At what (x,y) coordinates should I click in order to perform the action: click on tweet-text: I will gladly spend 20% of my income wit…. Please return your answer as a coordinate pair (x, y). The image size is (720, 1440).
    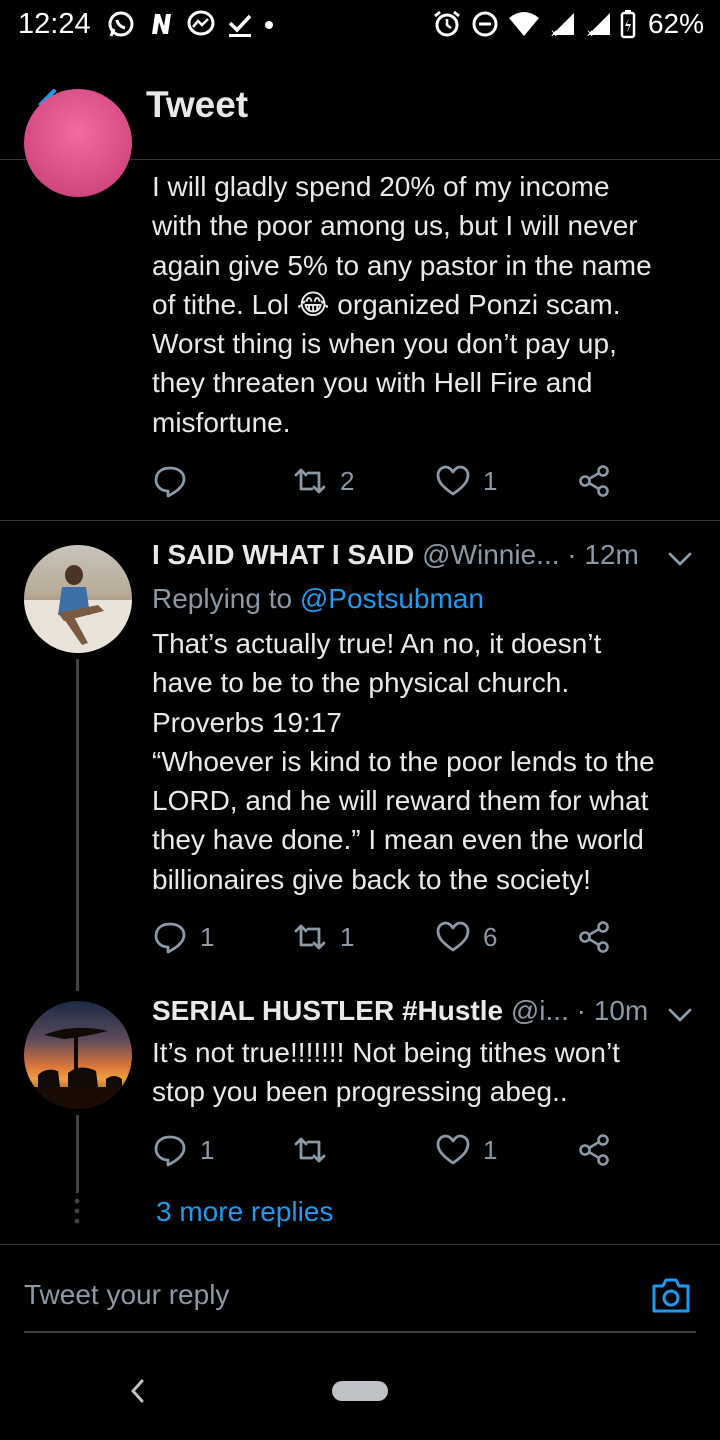
    Looking at the image, I should click on (402, 304).